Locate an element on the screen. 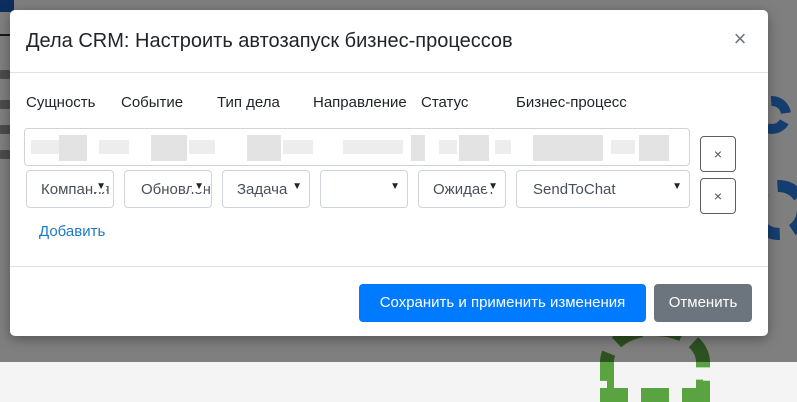 The height and width of the screenshot is (402, 797). column-header-status: Статус is located at coordinates (445, 102).